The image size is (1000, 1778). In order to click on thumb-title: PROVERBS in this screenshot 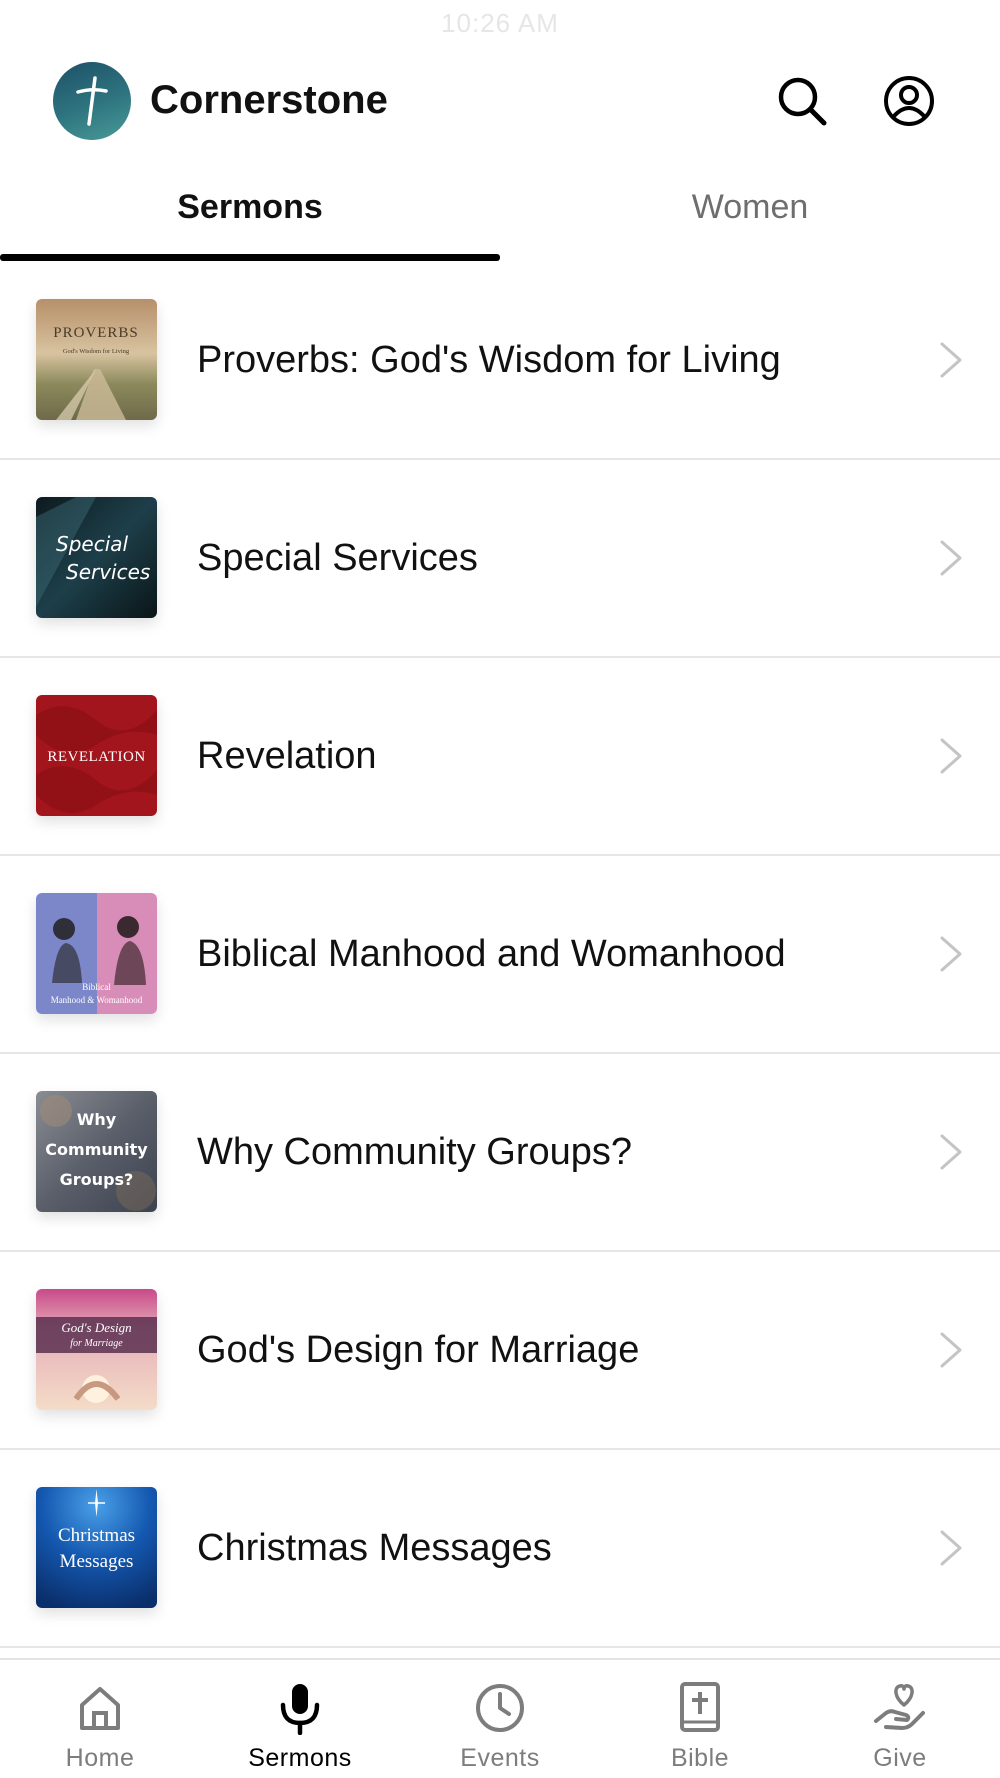, I will do `click(96, 333)`.